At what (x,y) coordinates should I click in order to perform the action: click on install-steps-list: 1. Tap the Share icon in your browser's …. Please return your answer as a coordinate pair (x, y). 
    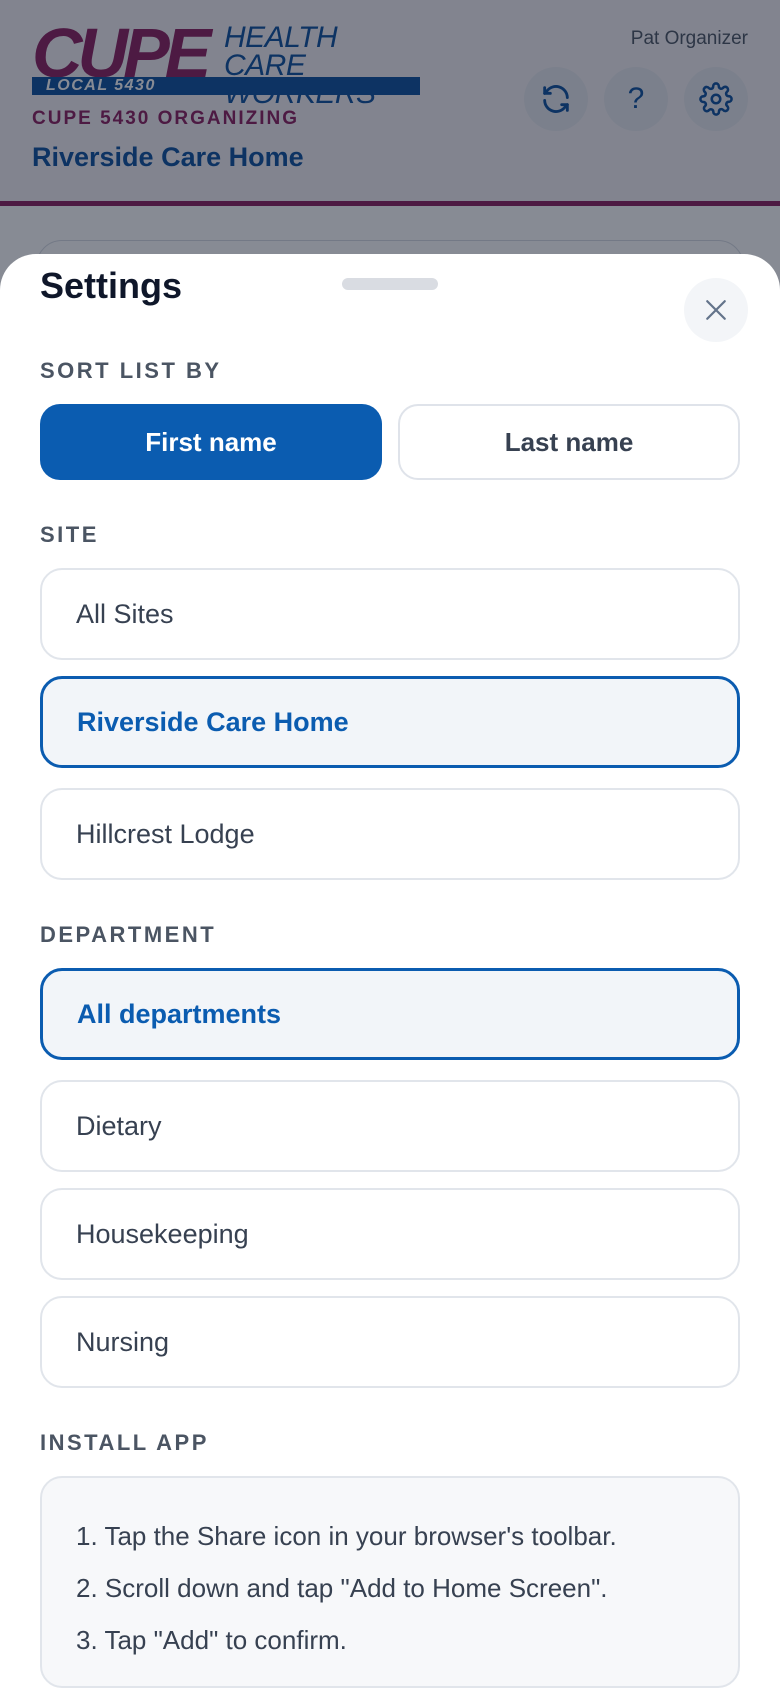
    Looking at the image, I should click on (407, 1588).